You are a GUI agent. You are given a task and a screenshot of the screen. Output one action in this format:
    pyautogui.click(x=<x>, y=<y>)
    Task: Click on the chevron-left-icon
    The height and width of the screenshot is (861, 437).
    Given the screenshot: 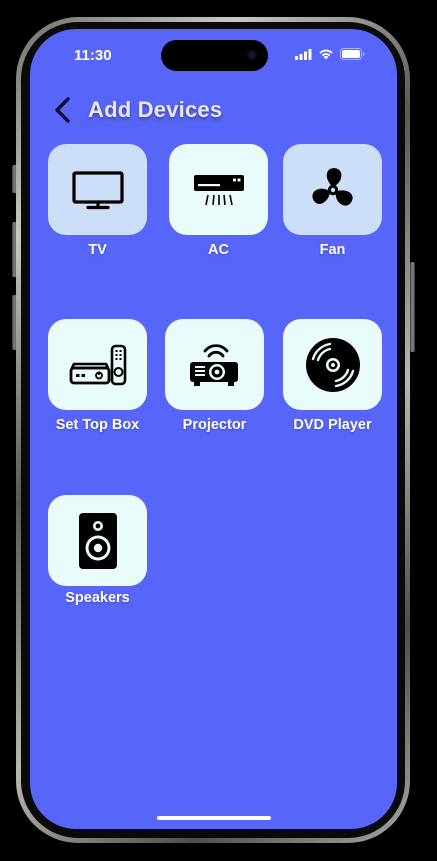 What is the action you would take?
    pyautogui.click(x=62, y=110)
    